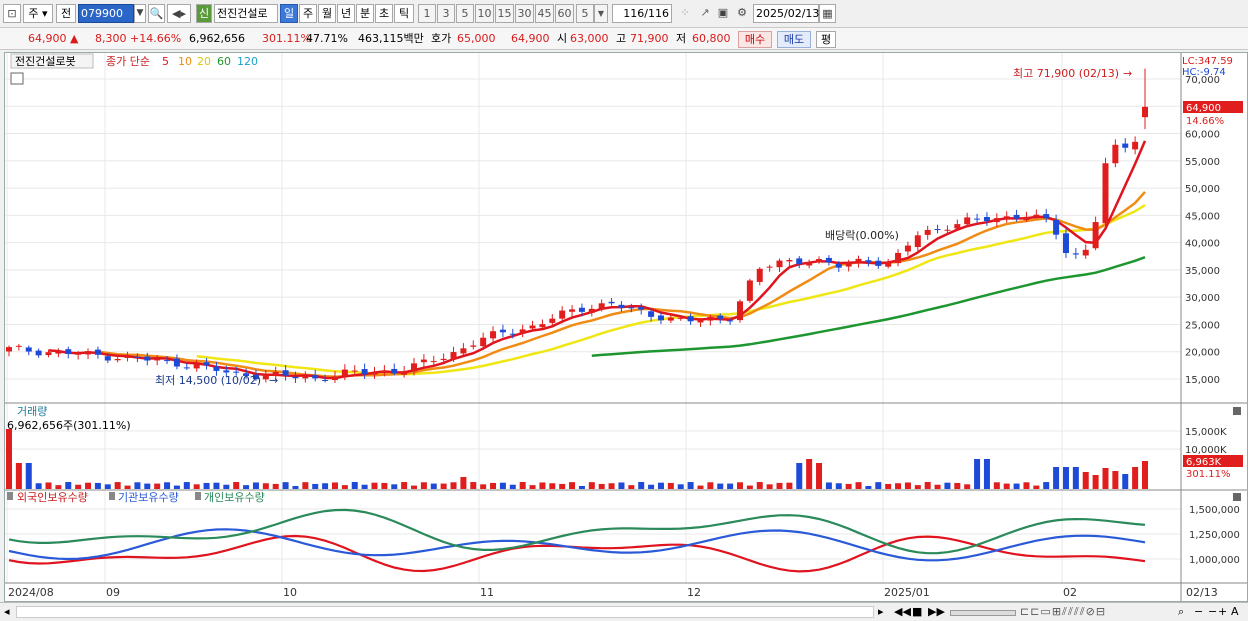 The width and height of the screenshot is (1248, 621). I want to click on zoom-in-icon: +, so click(1223, 612).